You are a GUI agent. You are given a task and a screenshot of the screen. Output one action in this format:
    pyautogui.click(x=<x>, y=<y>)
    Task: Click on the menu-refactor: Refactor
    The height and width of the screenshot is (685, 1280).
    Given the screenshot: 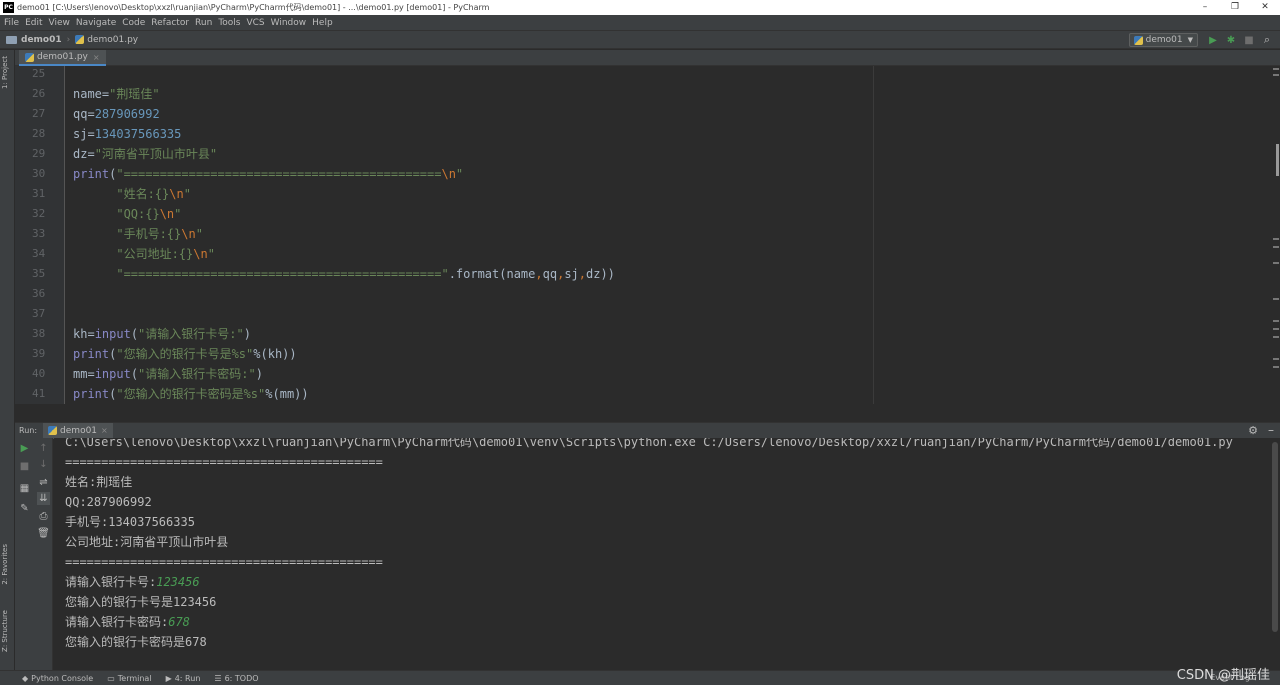 What is the action you would take?
    pyautogui.click(x=170, y=23)
    